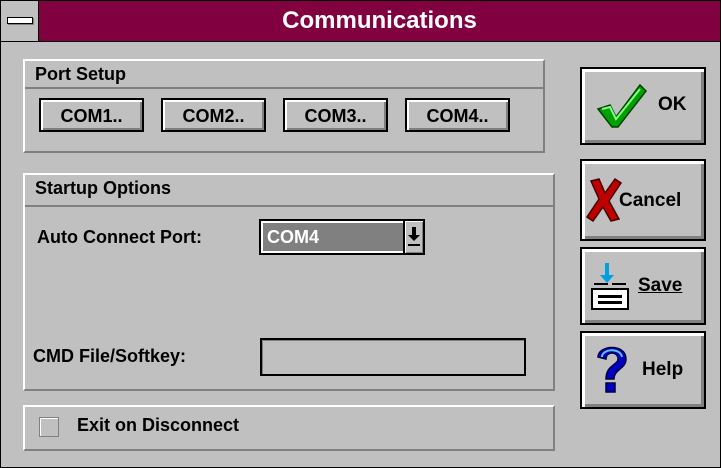  What do you see at coordinates (672, 104) in the screenshot?
I see `ok-label: OK` at bounding box center [672, 104].